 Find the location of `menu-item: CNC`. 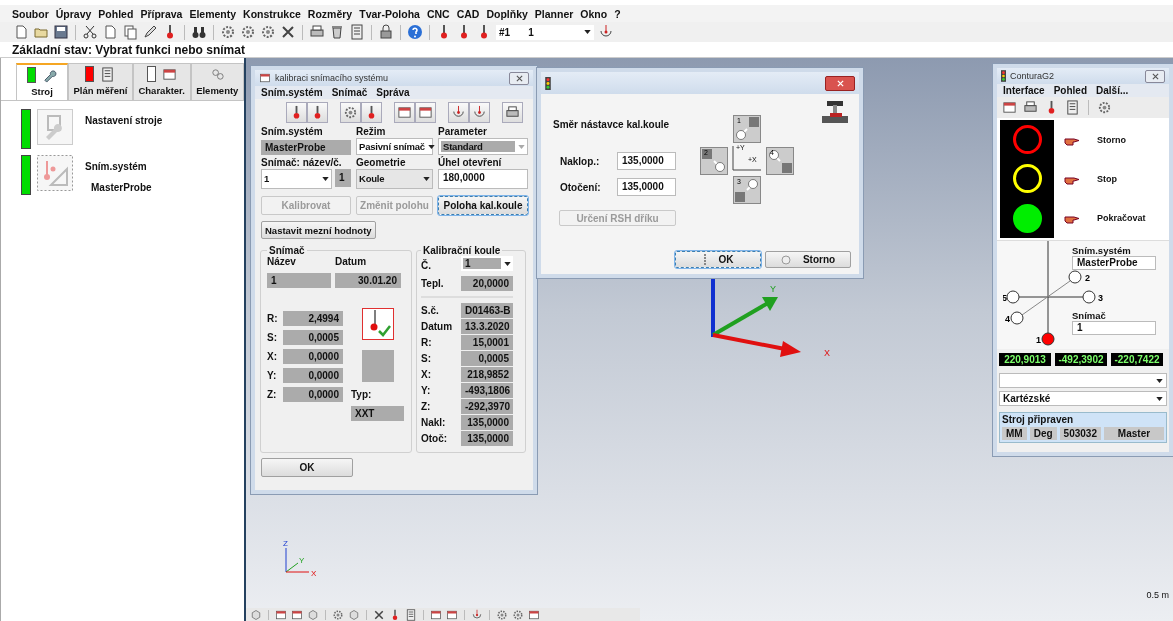

menu-item: CNC is located at coordinates (438, 13).